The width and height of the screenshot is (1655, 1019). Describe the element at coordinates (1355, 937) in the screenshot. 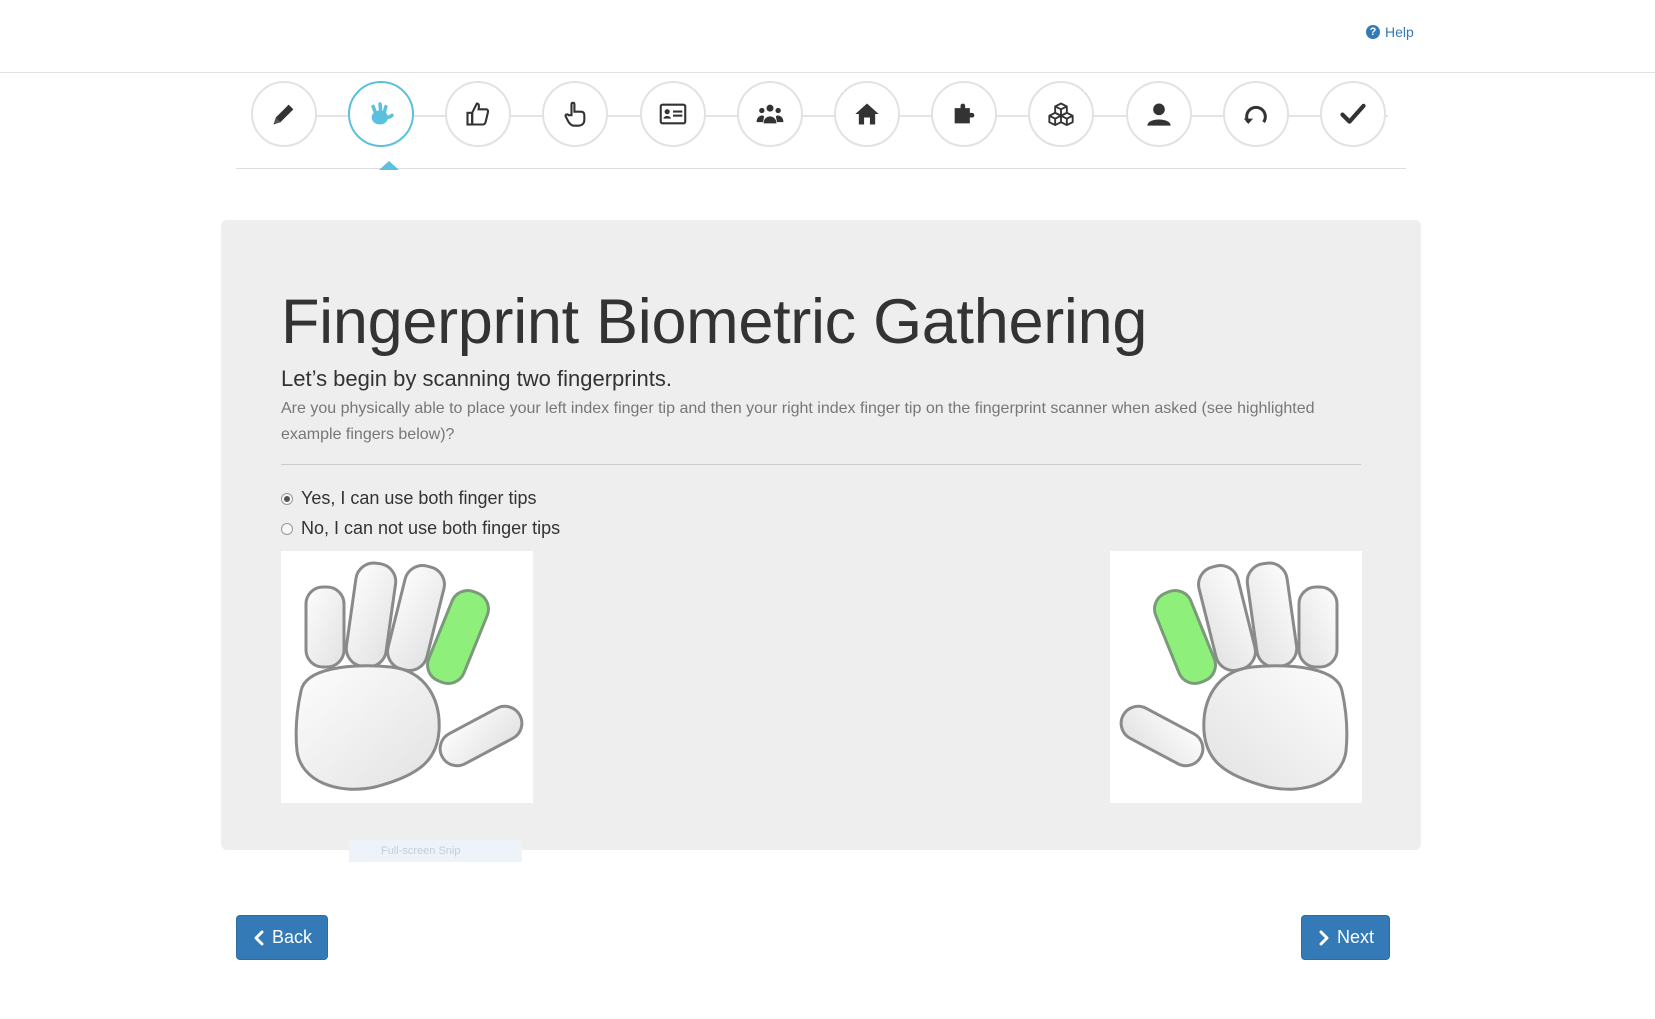

I see `next-label: Next` at that location.